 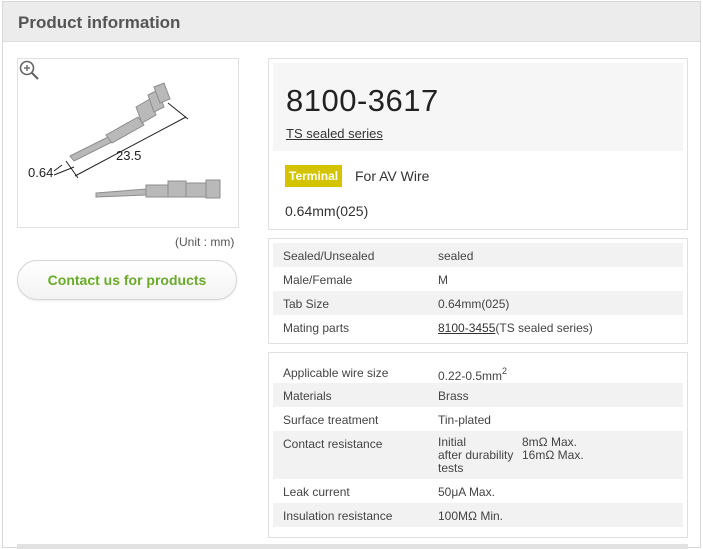 I want to click on spec-key: Applicable wire size, so click(x=336, y=373).